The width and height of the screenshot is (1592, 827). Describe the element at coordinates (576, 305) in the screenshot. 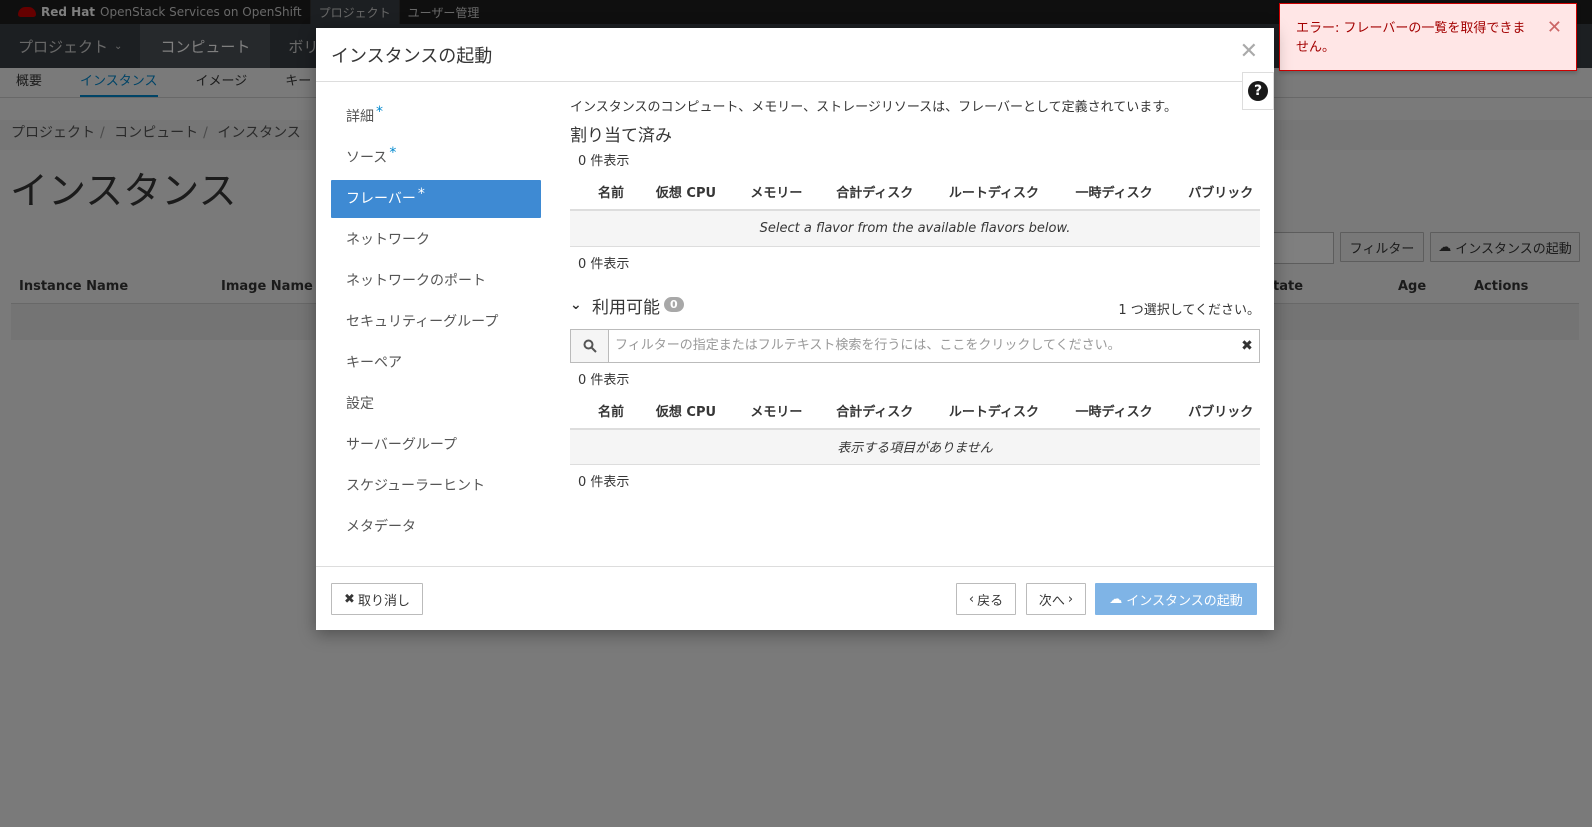

I see `chevron-down-icon: ⌄` at that location.